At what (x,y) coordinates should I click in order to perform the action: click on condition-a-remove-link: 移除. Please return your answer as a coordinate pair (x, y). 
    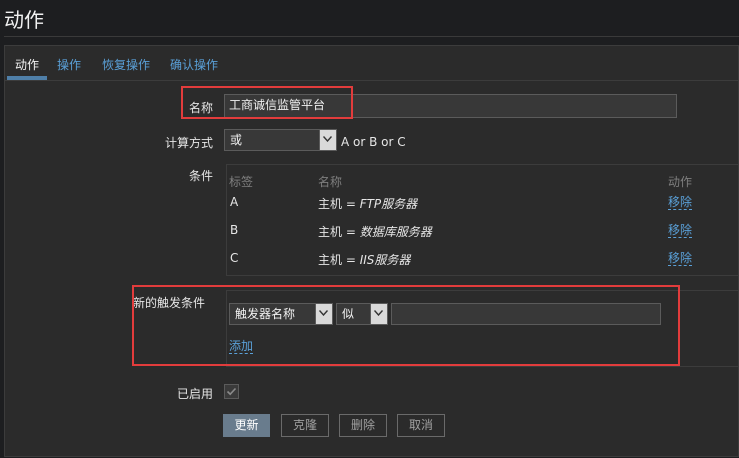
    Looking at the image, I should click on (680, 202).